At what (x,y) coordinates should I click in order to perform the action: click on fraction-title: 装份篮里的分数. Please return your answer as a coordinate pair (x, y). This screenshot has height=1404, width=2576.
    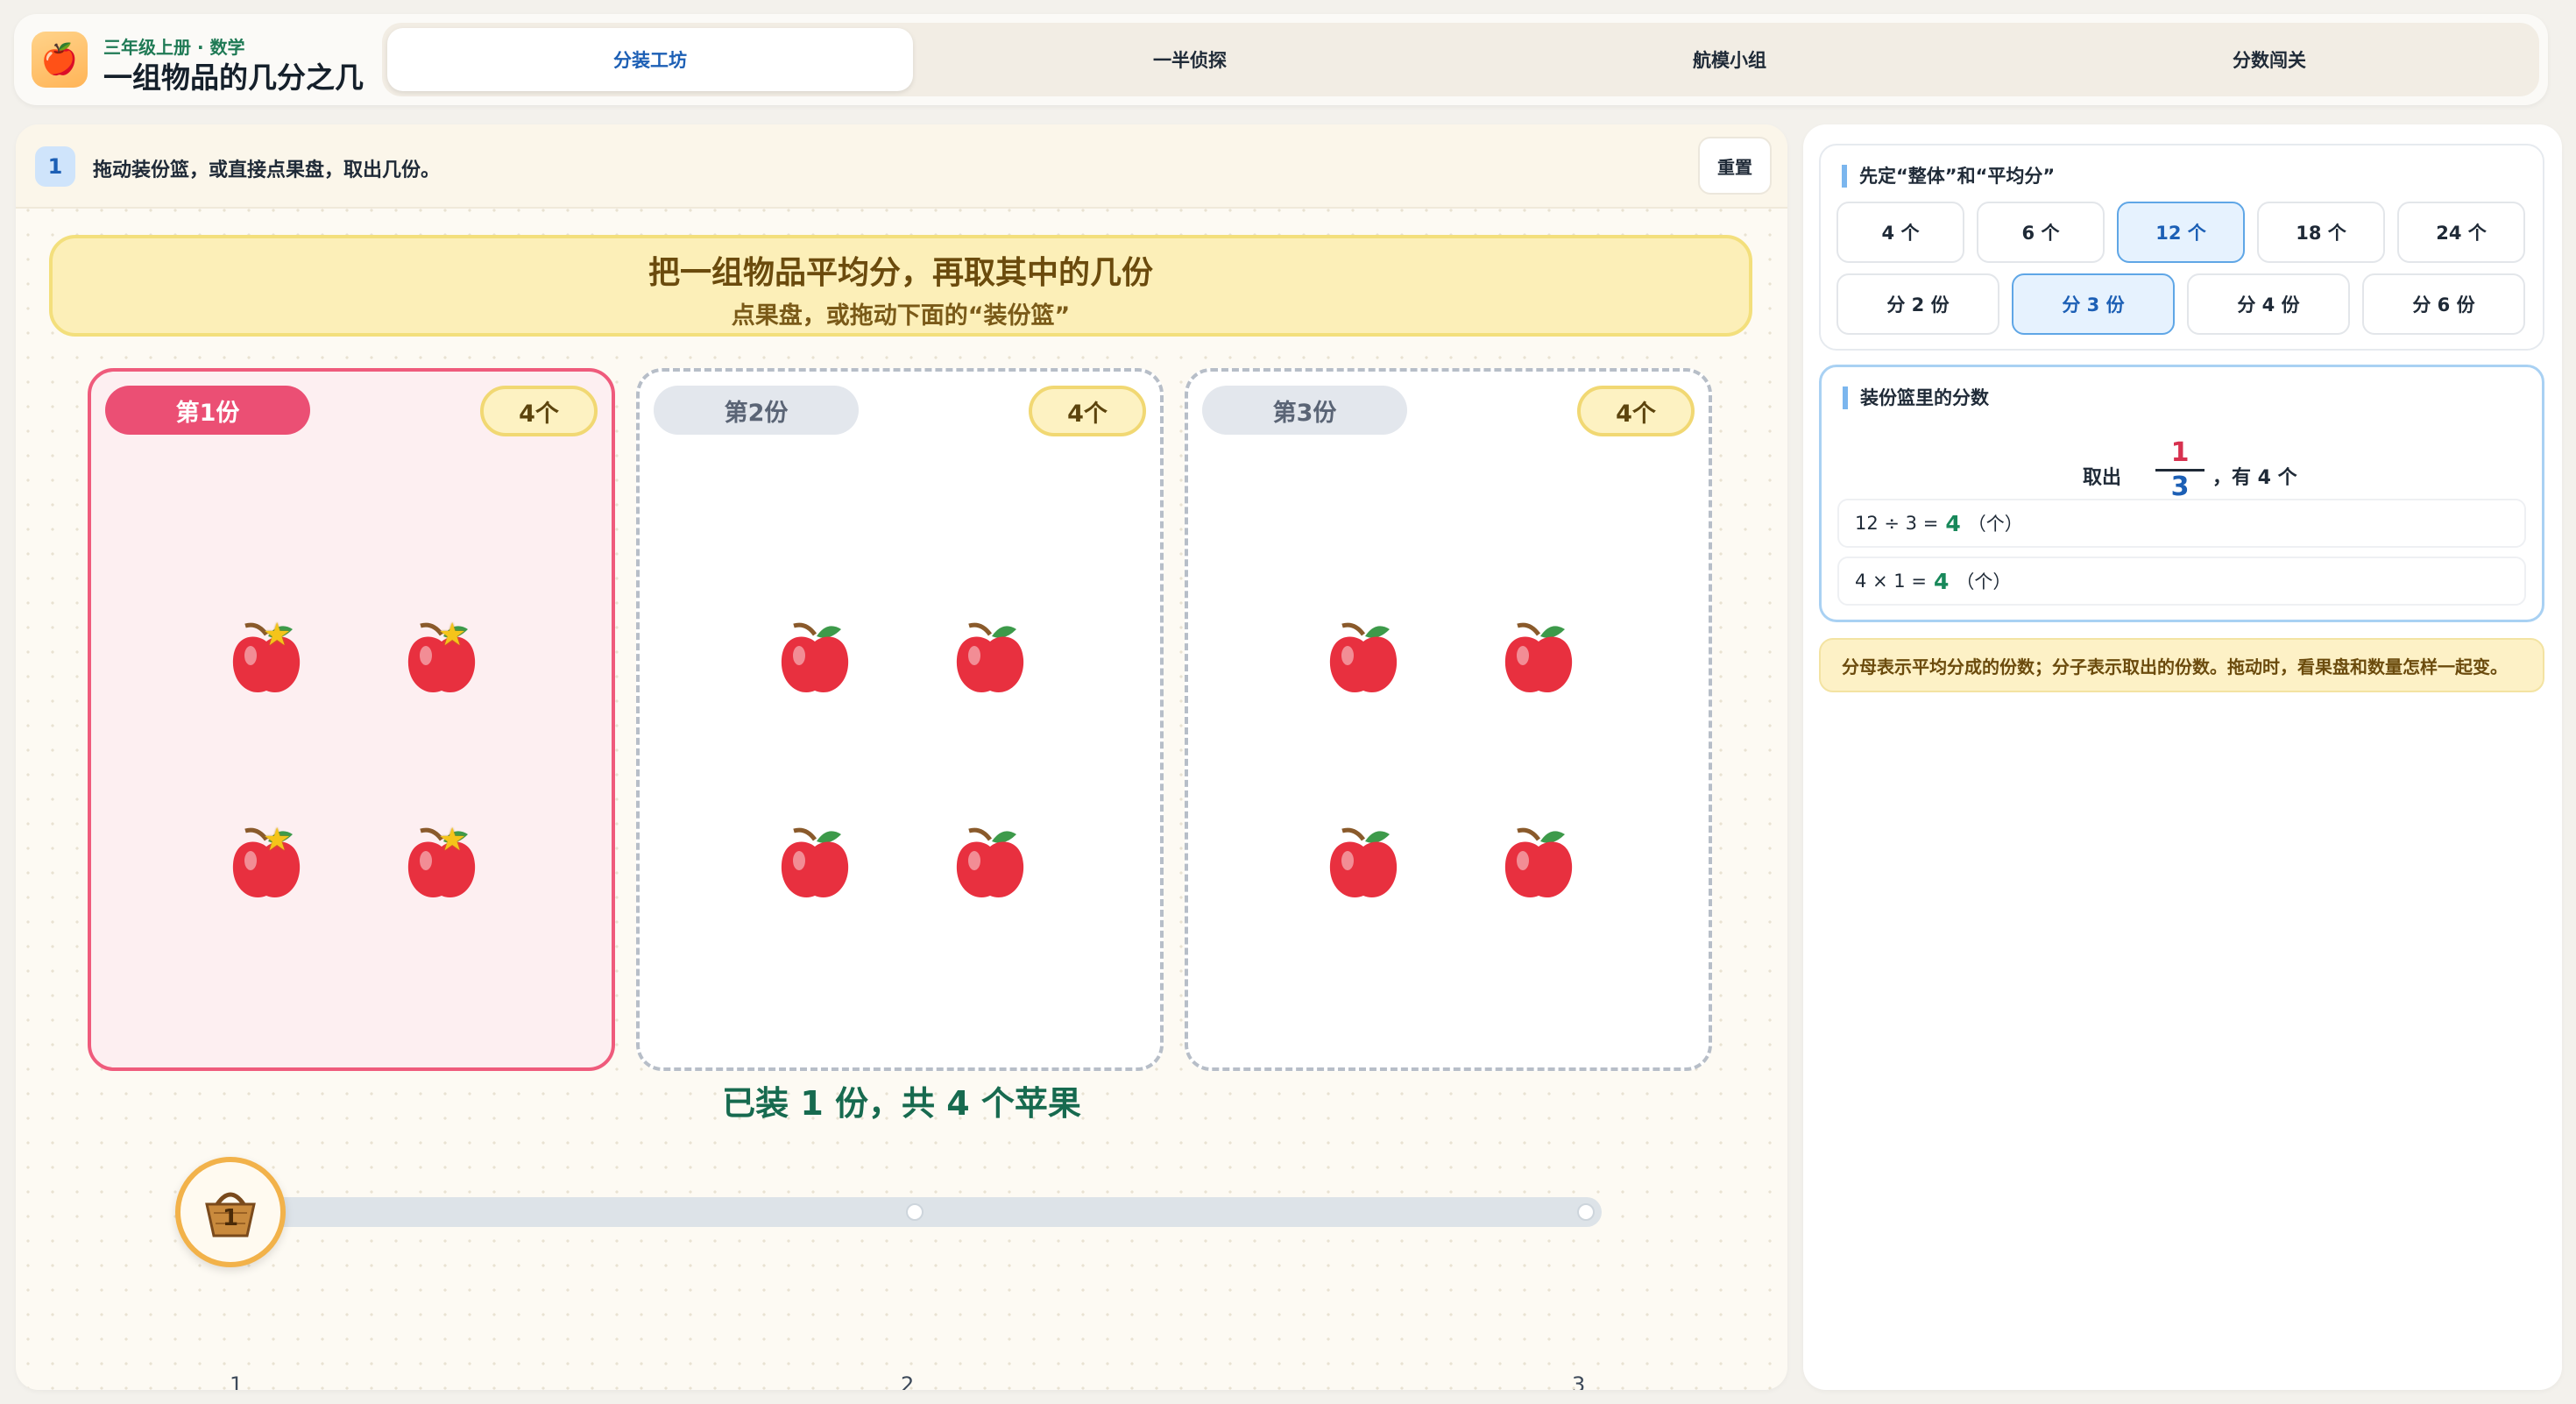
    Looking at the image, I should click on (1916, 397).